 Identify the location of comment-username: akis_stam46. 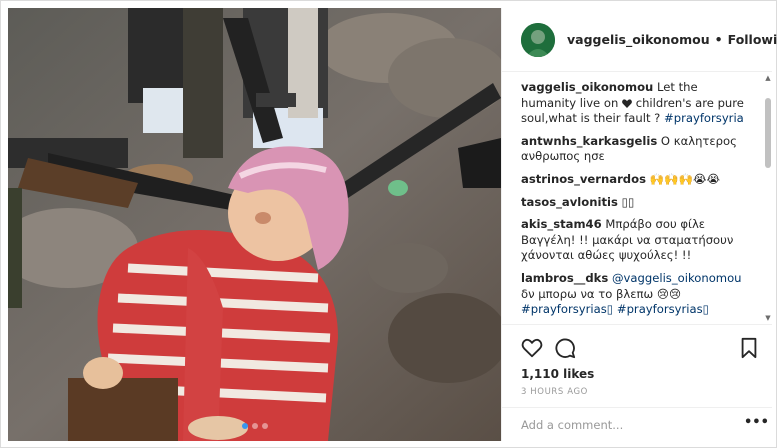
(561, 224).